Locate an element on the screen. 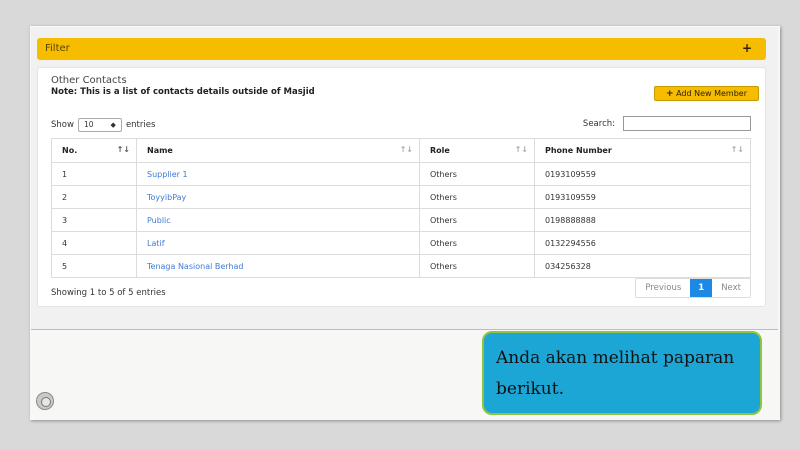 The width and height of the screenshot is (800, 450). add-new-member-label: Add New Member is located at coordinates (712, 93).